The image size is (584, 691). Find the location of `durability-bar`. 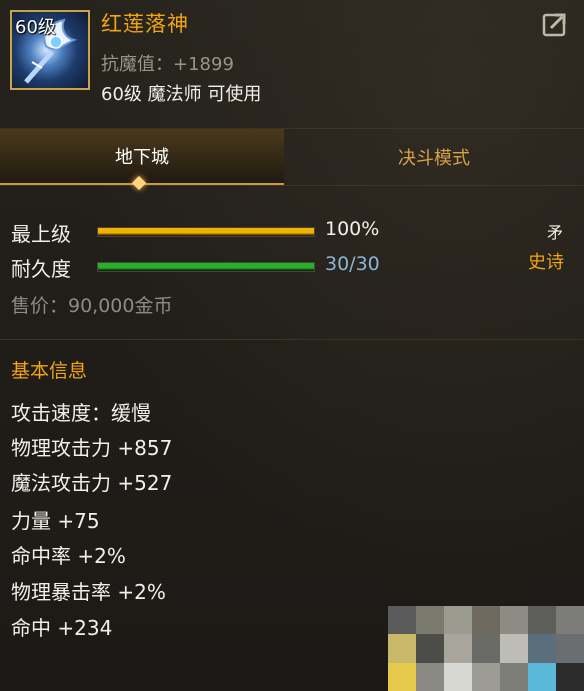

durability-bar is located at coordinates (206, 267).